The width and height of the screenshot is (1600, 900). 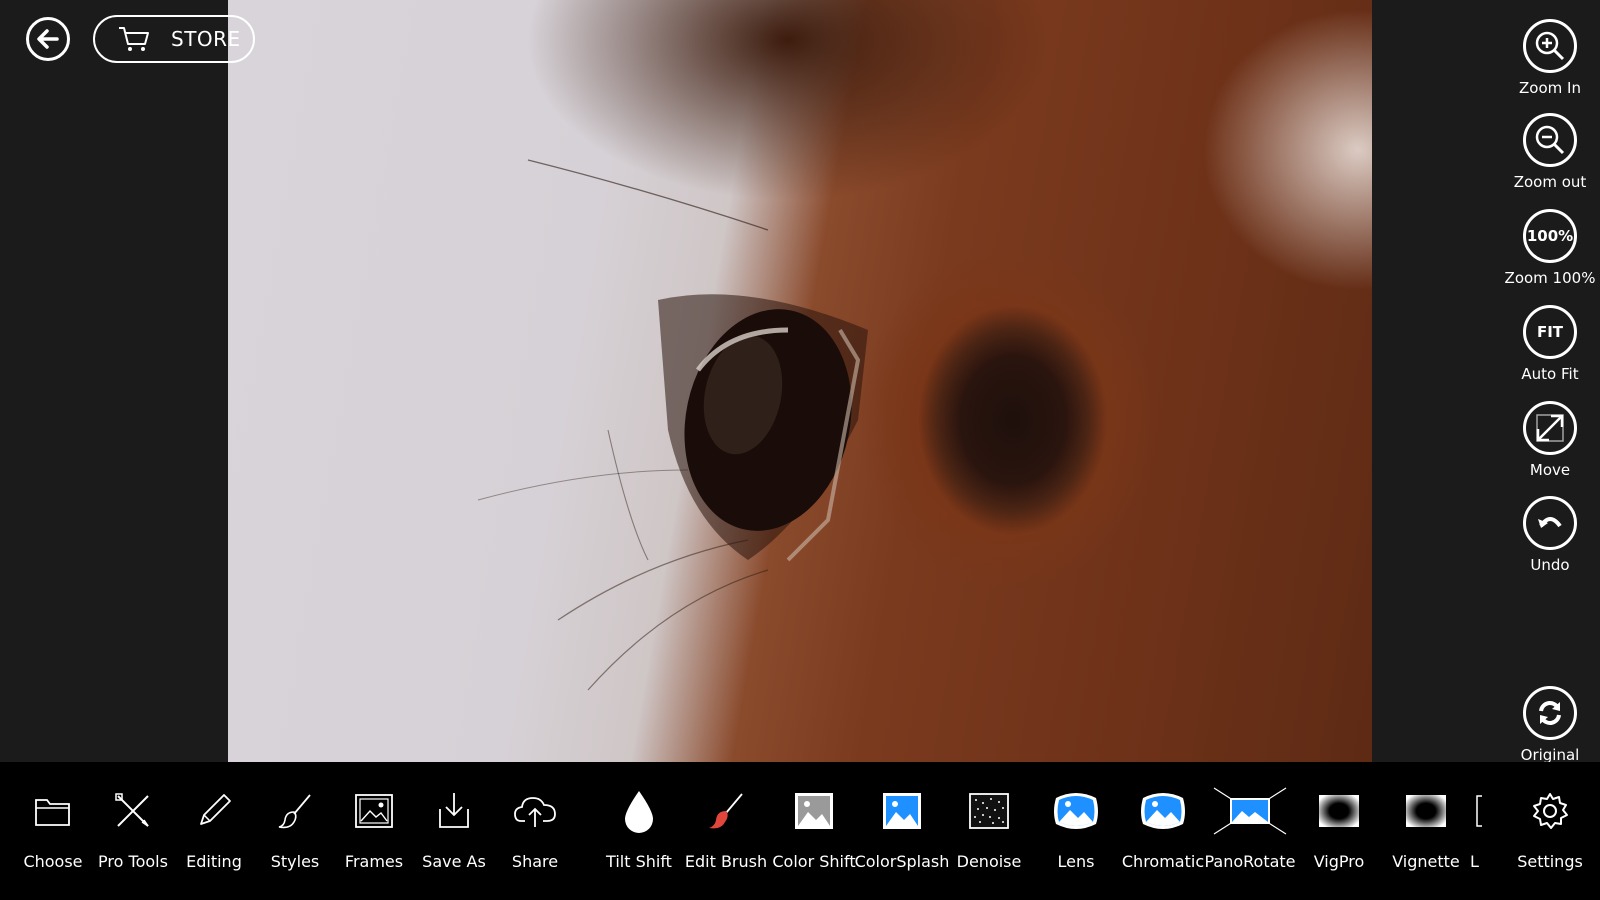 I want to click on chromatic-button: Chromatic, so click(x=1163, y=831).